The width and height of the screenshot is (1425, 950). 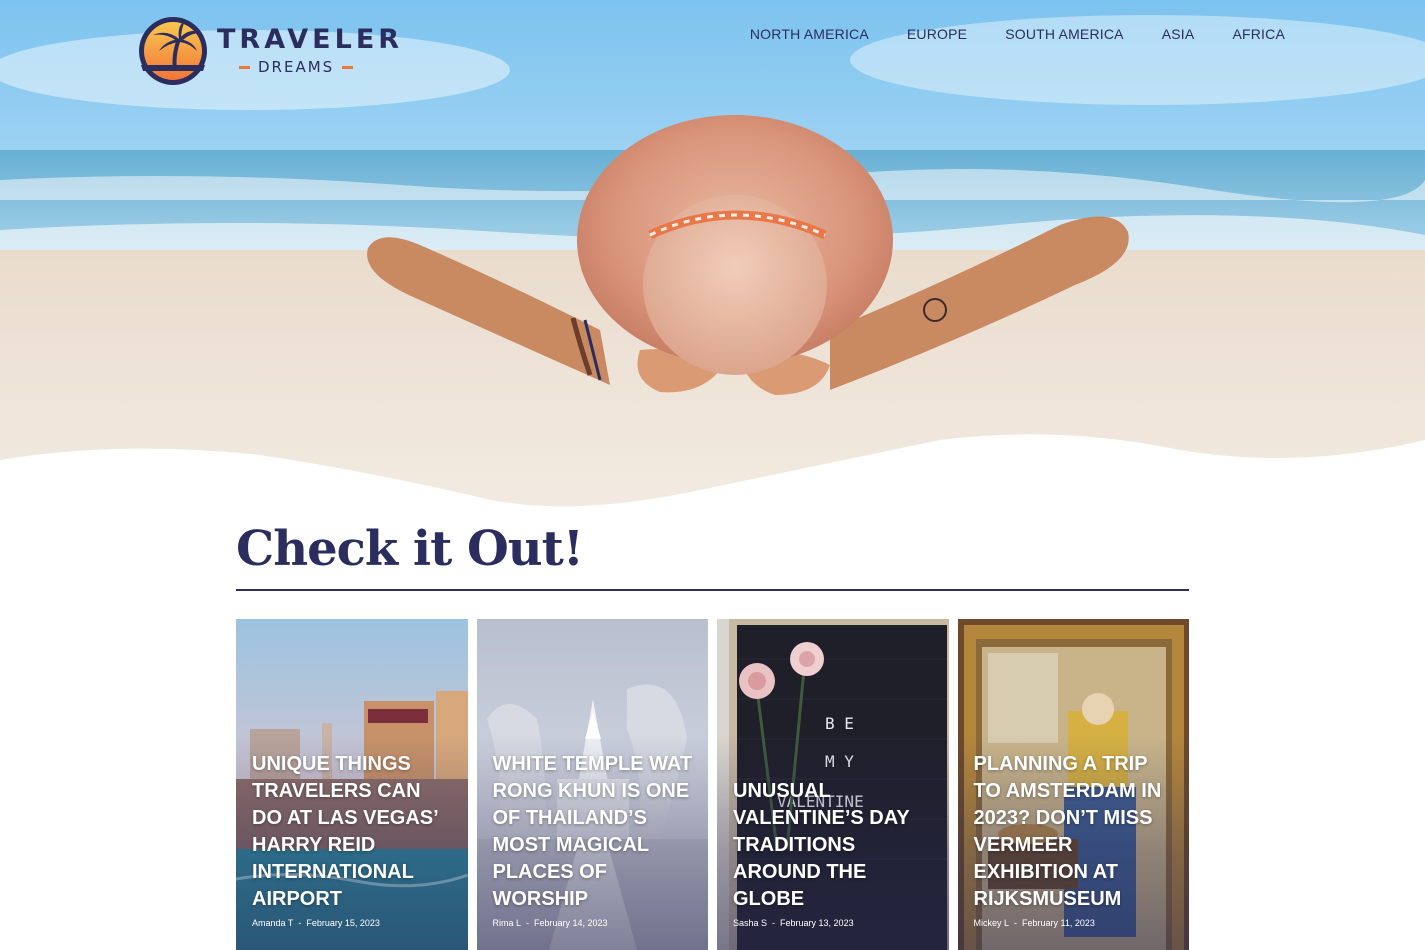 I want to click on palm-tree-icon, so click(x=173, y=51).